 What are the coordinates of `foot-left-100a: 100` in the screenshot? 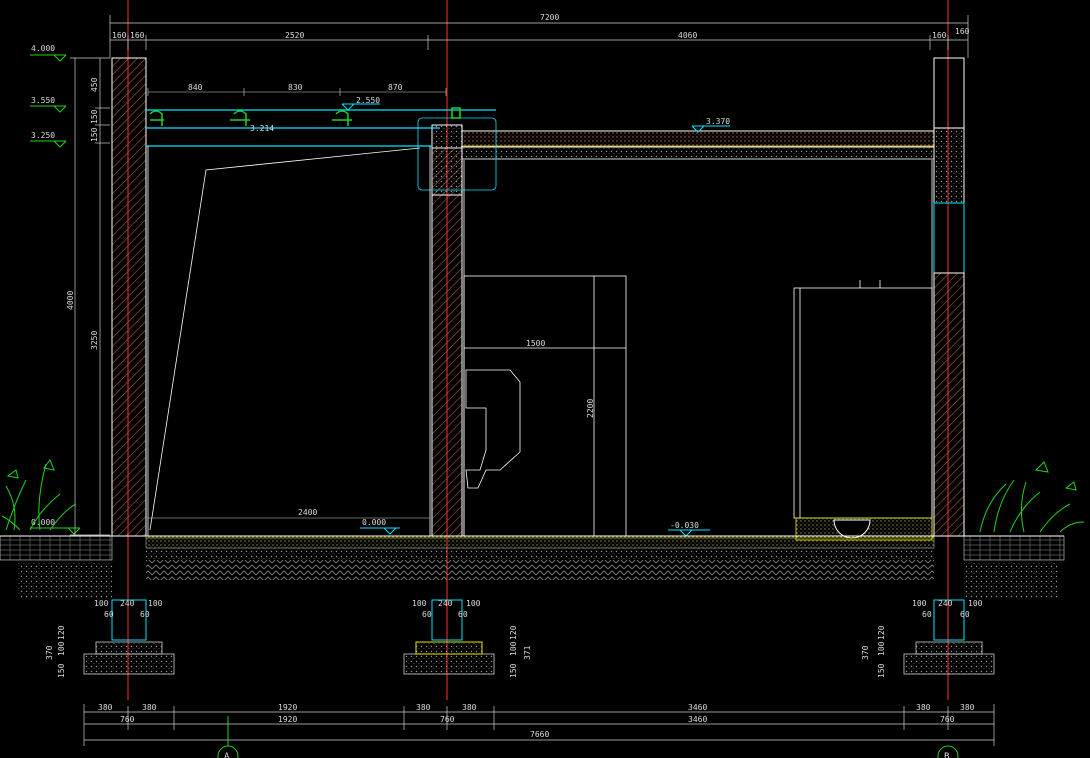 It's located at (101, 603).